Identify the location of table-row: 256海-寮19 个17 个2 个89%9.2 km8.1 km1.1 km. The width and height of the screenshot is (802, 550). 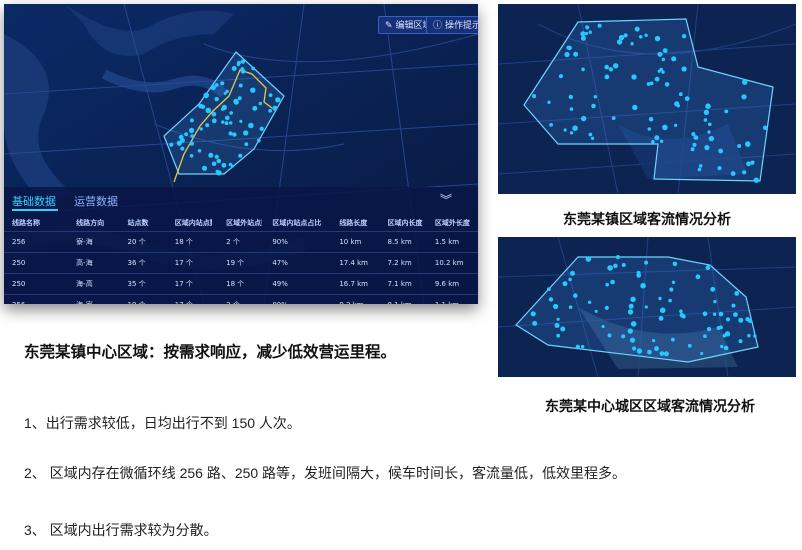
(241, 299).